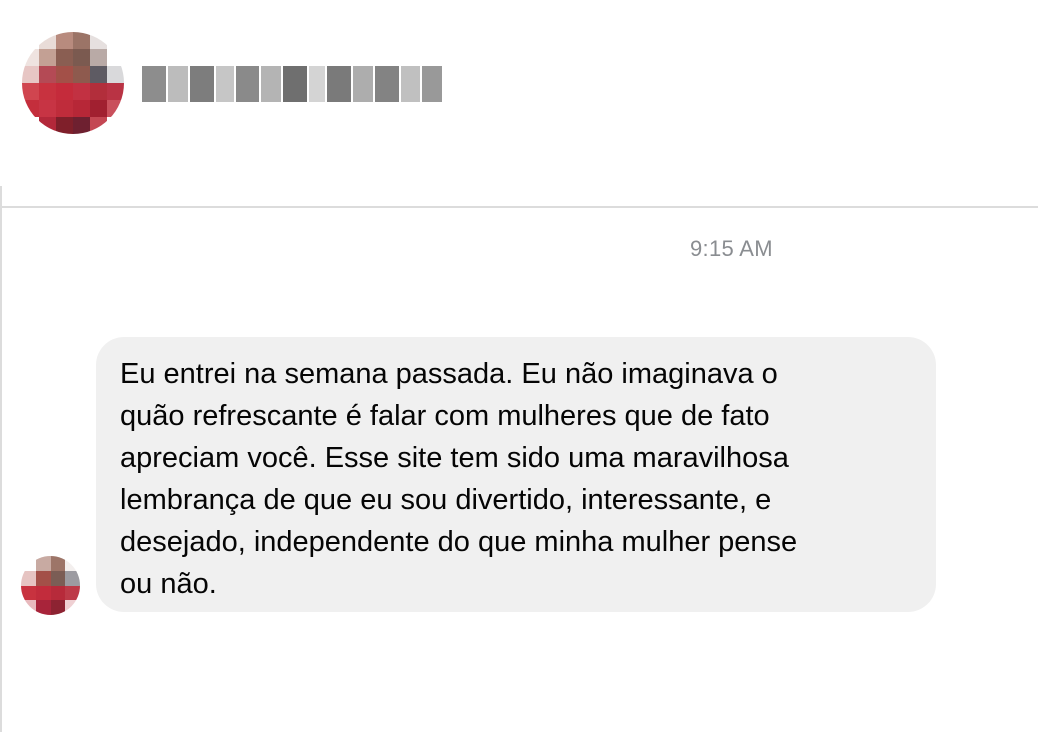 This screenshot has height=732, width=1038. I want to click on sender-avatar, so click(50, 585).